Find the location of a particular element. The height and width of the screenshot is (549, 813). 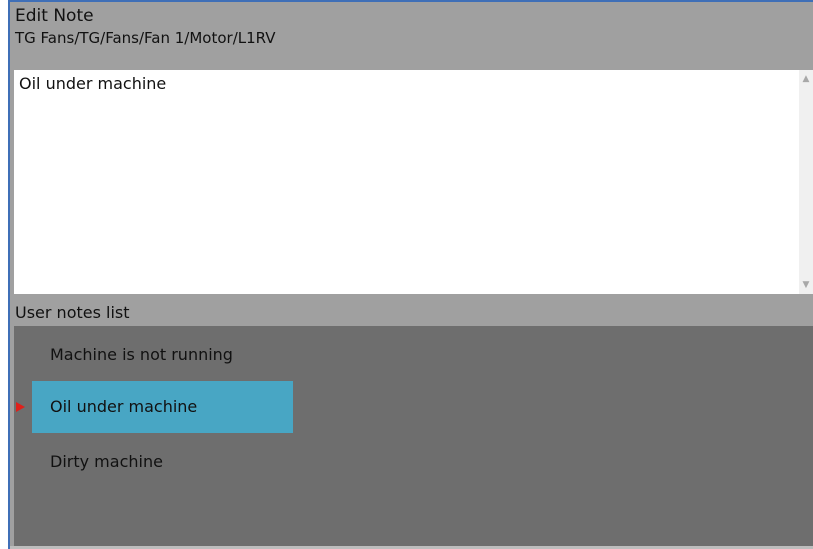

note-text-value: Oil under machine is located at coordinates (92, 84).